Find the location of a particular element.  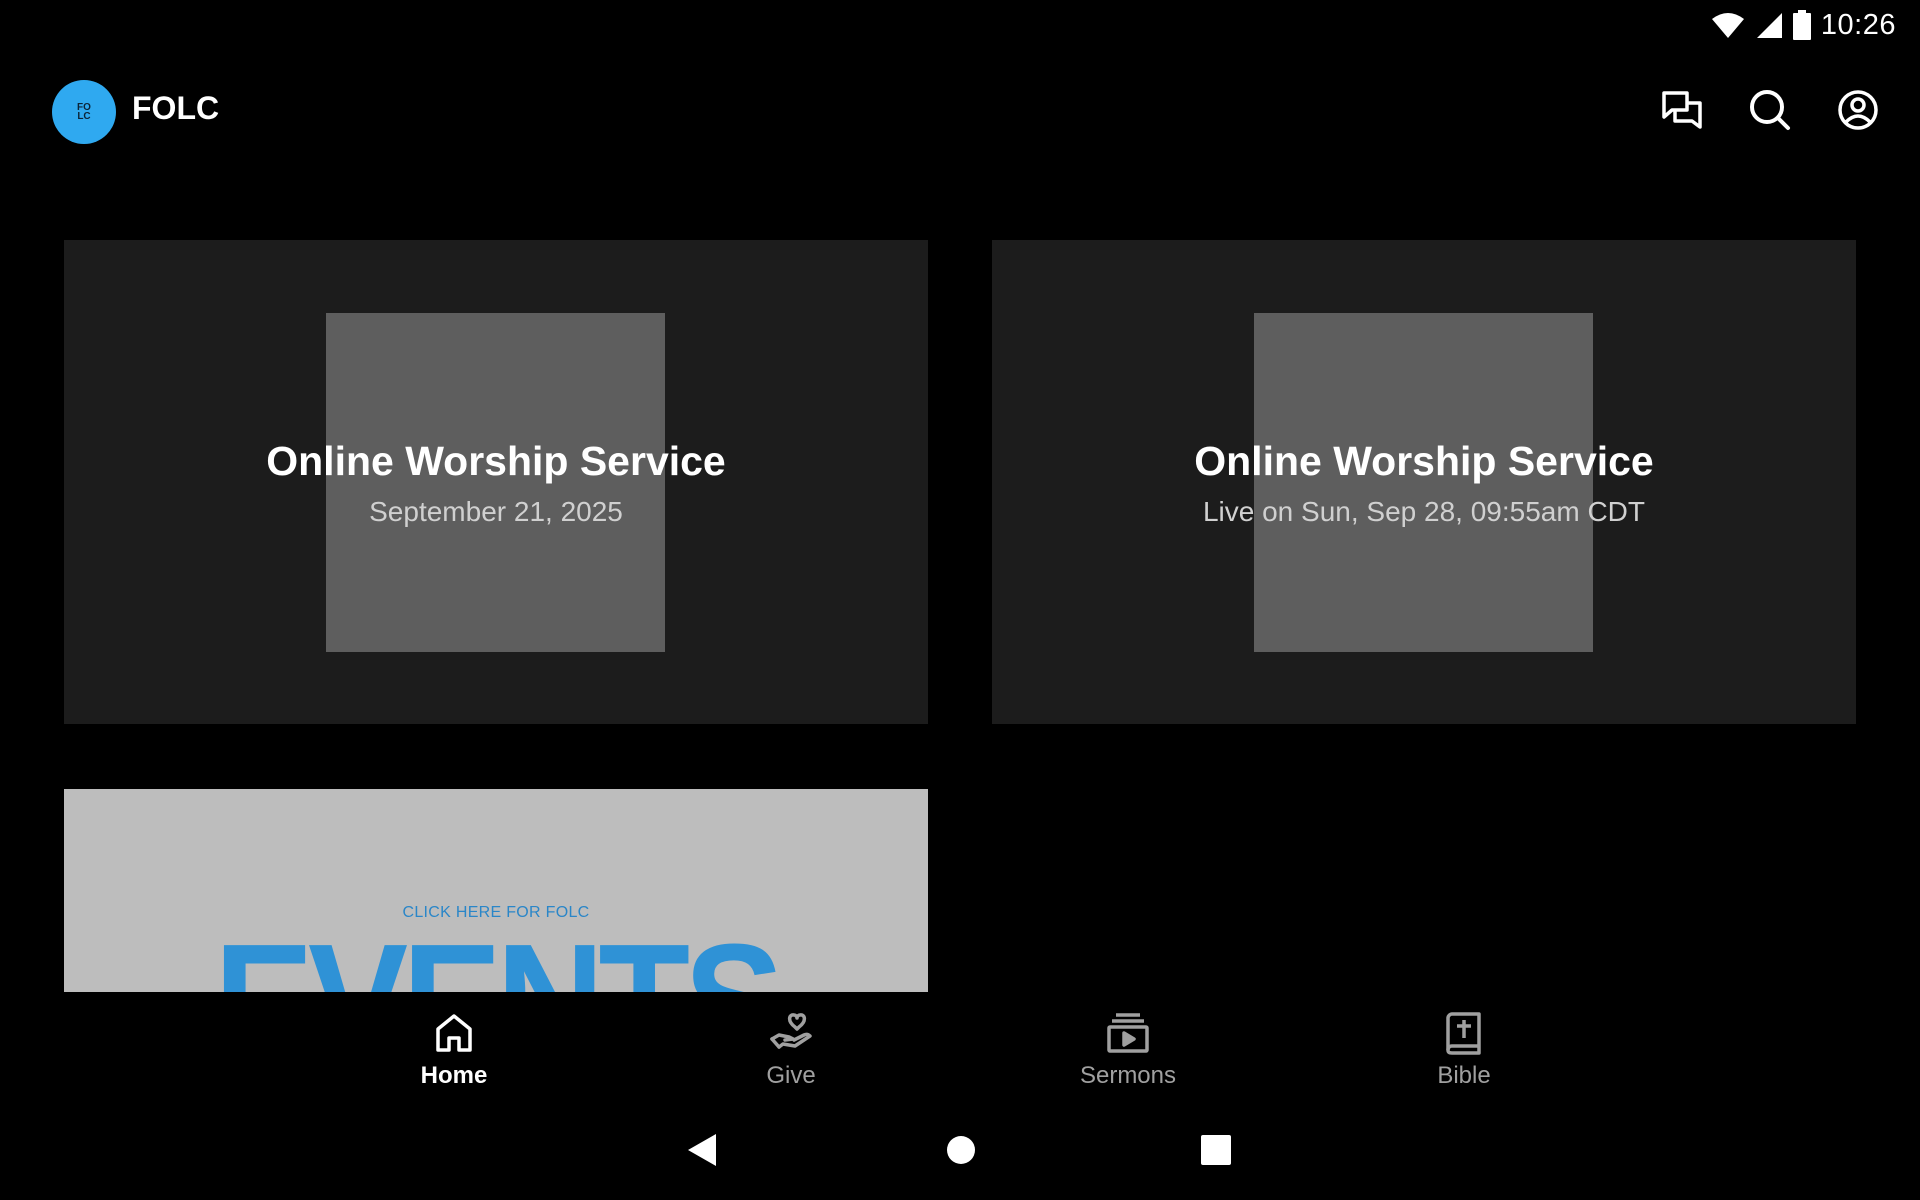

search-icon is located at coordinates (1770, 110).